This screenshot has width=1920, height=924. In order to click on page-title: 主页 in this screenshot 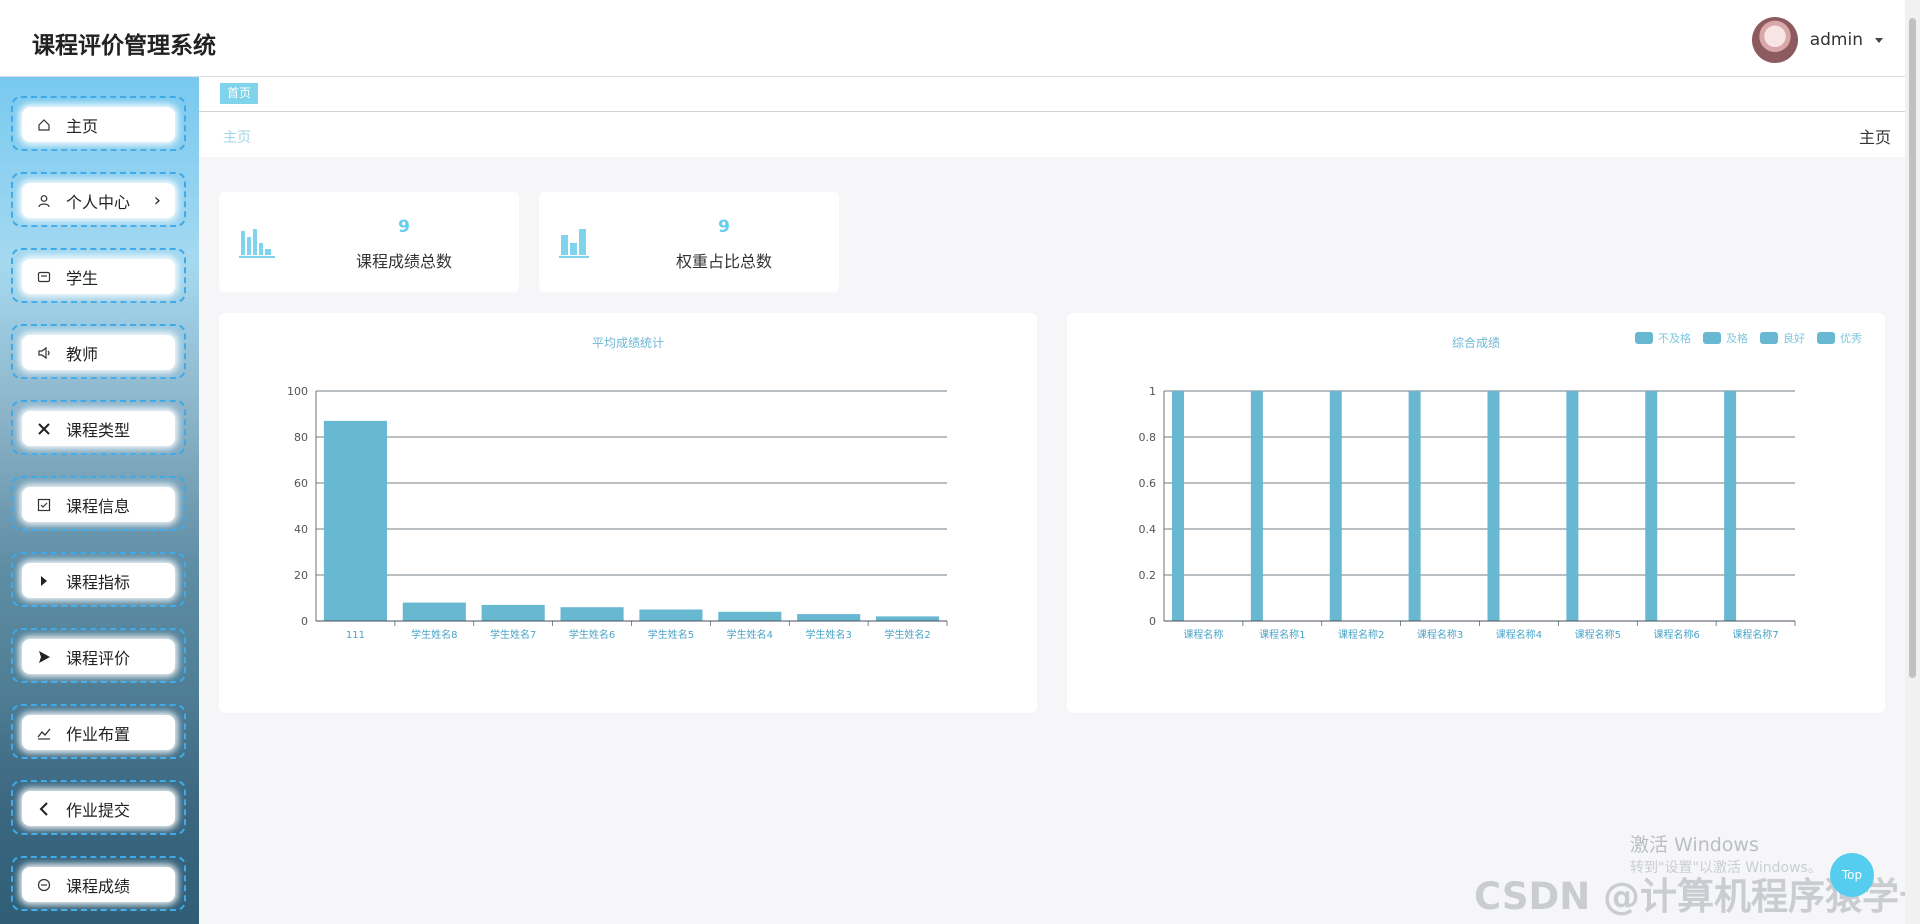, I will do `click(1874, 137)`.